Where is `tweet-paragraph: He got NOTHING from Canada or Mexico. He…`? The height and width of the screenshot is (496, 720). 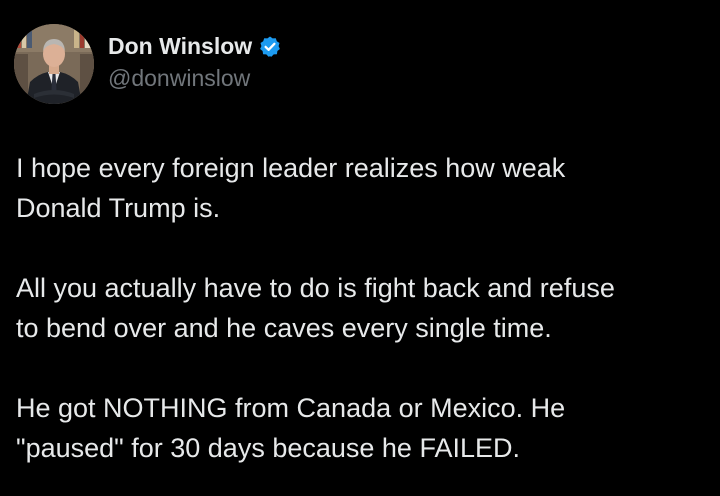
tweet-paragraph: He got NOTHING from Canada or Mexico. He… is located at coordinates (291, 428).